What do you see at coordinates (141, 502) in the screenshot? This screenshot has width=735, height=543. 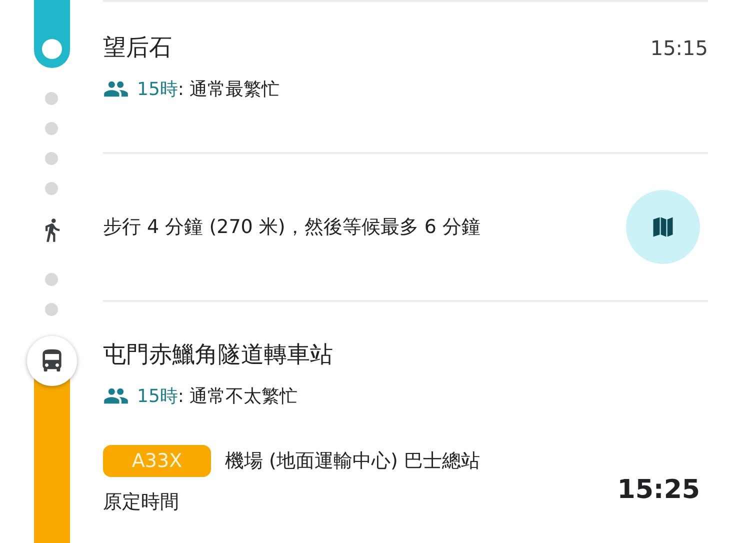 I see `schedule-label: 原定時間` at bounding box center [141, 502].